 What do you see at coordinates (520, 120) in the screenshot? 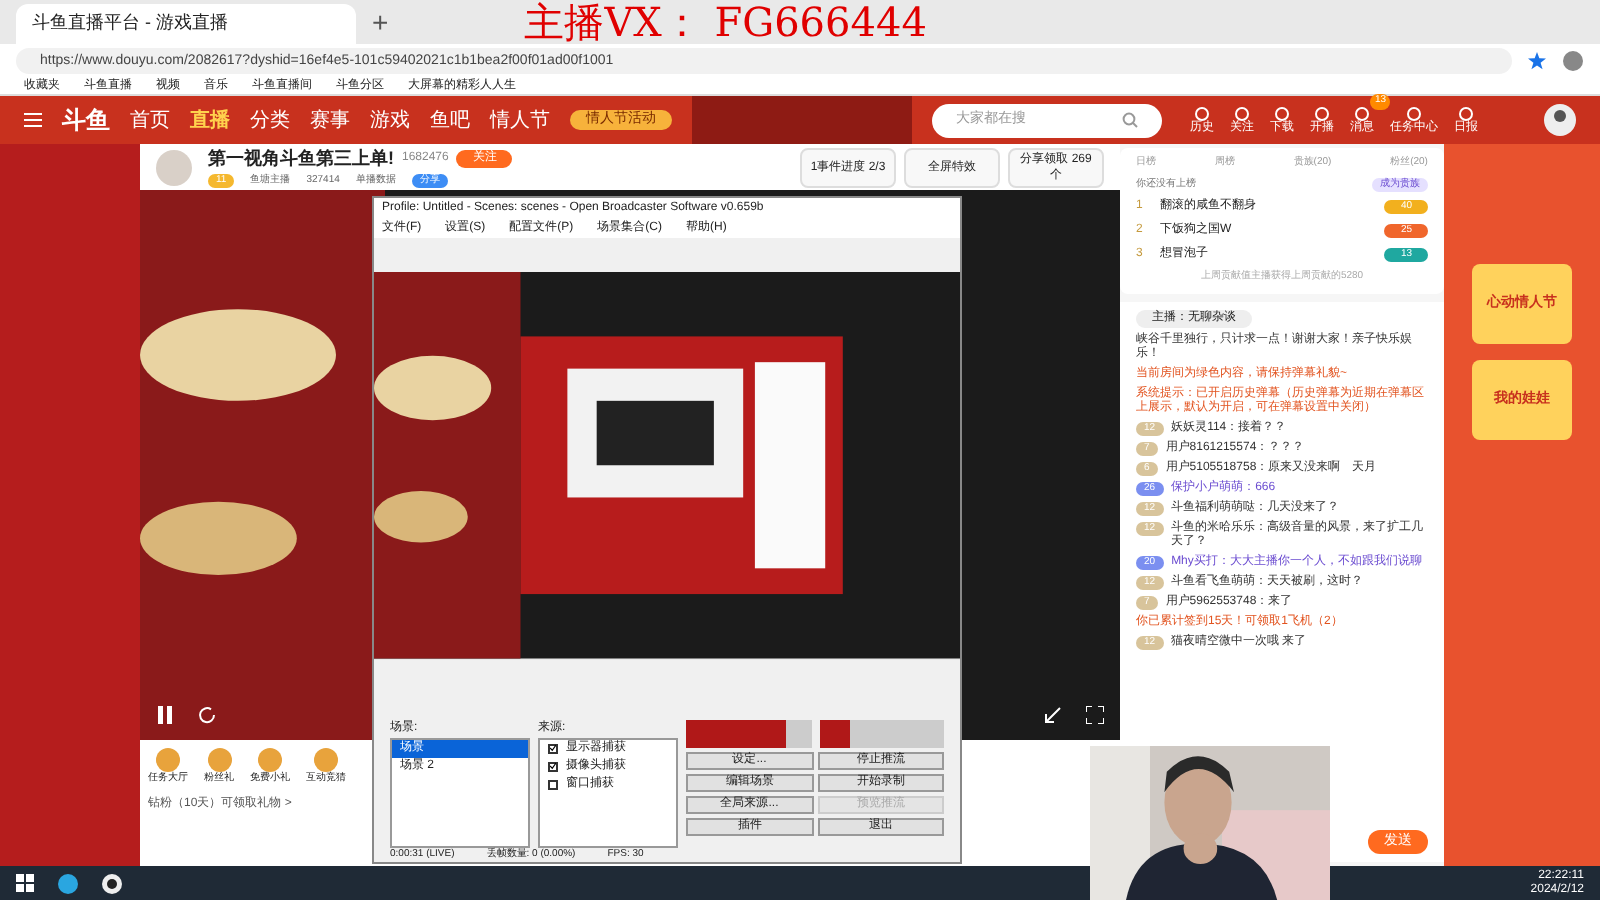
I see `nav-link: 情人节` at bounding box center [520, 120].